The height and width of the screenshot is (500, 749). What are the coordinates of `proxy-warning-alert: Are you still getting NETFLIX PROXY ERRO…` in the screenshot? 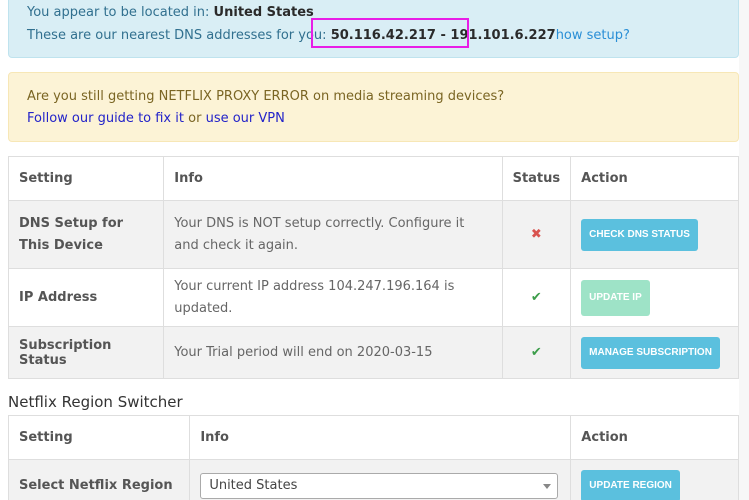 It's located at (373, 107).